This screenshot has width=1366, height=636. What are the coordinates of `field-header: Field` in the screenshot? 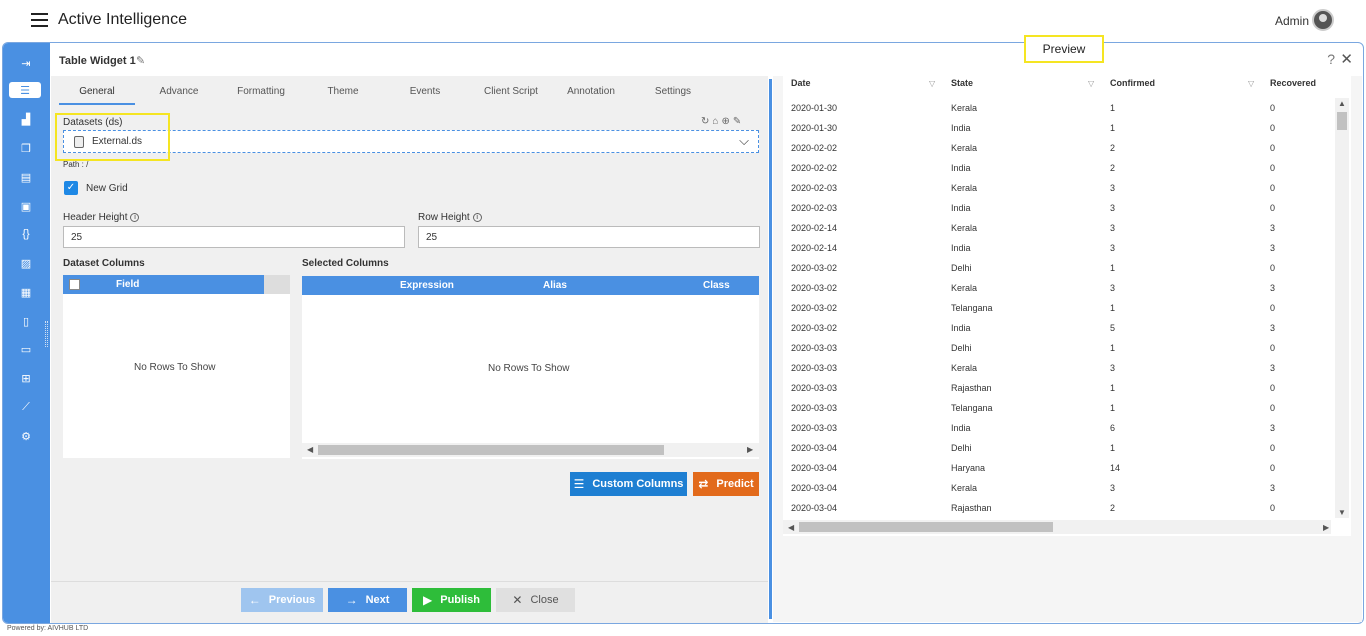 It's located at (127, 284).